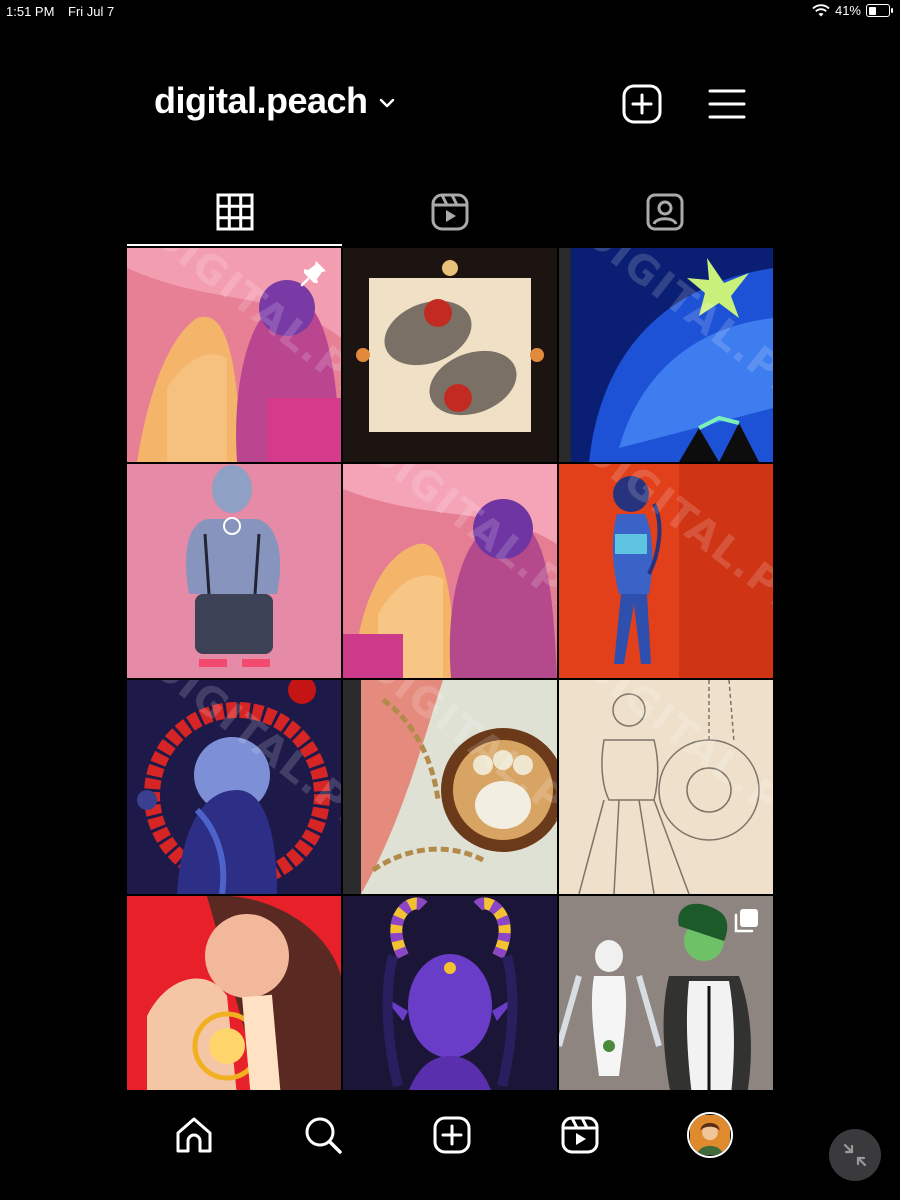 This screenshot has width=900, height=1200. What do you see at coordinates (450, 12) in the screenshot?
I see `status-bar: 1:51 PM Fri Jul 7 41%` at bounding box center [450, 12].